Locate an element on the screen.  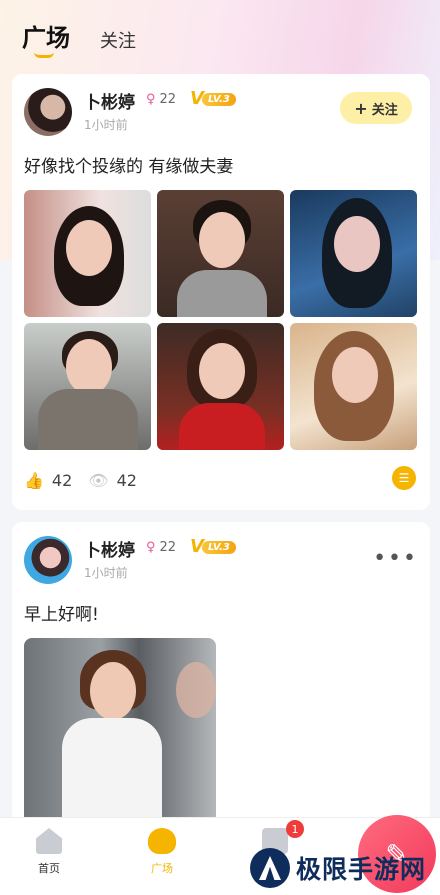
follow-label: 关注 is located at coordinates (384, 110).